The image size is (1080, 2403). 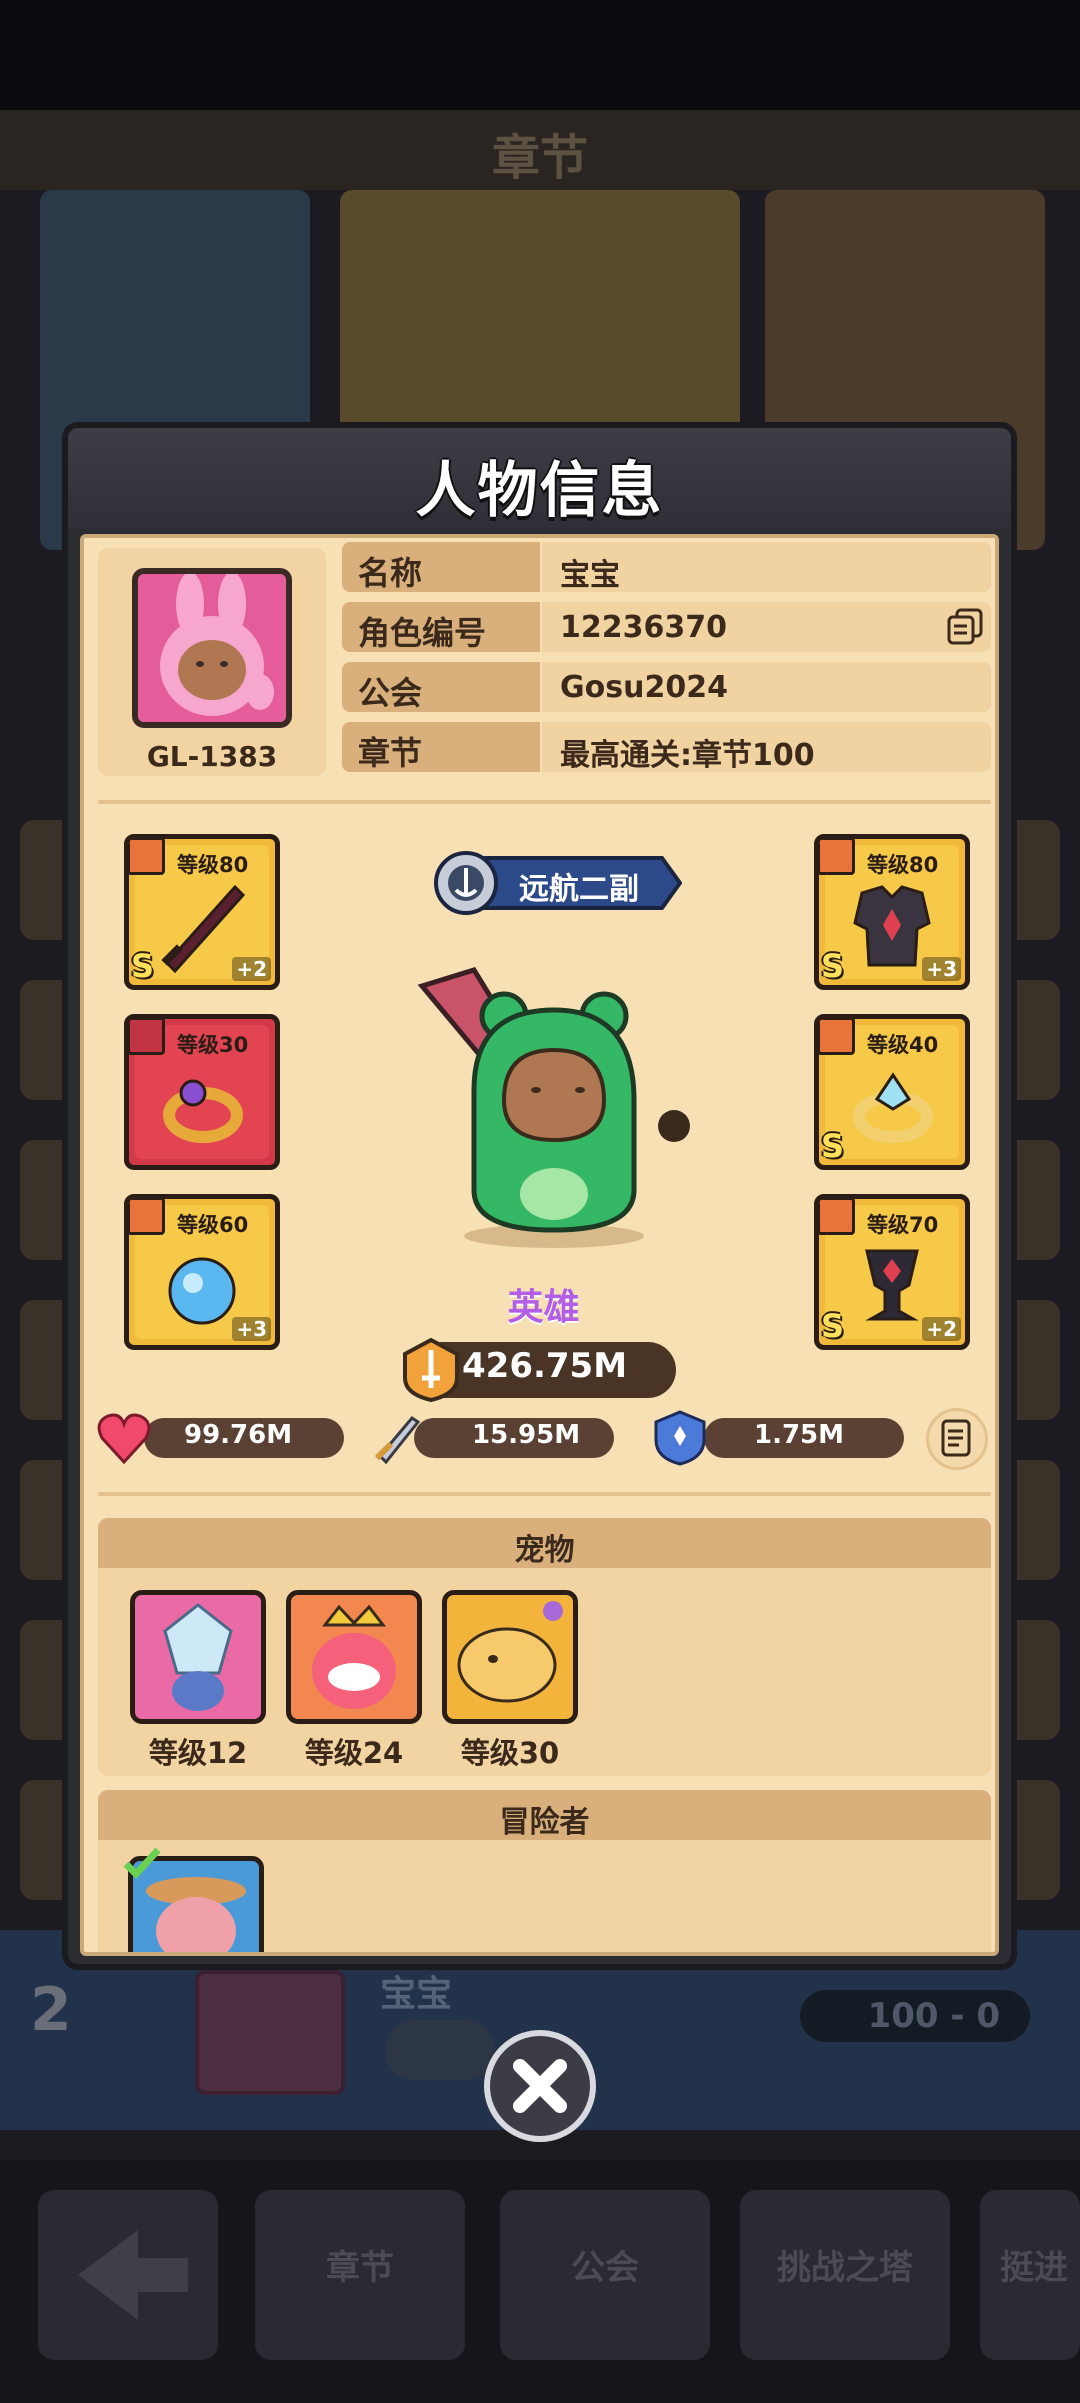 What do you see at coordinates (212, 756) in the screenshot?
I see `avatar-id: GL-1383` at bounding box center [212, 756].